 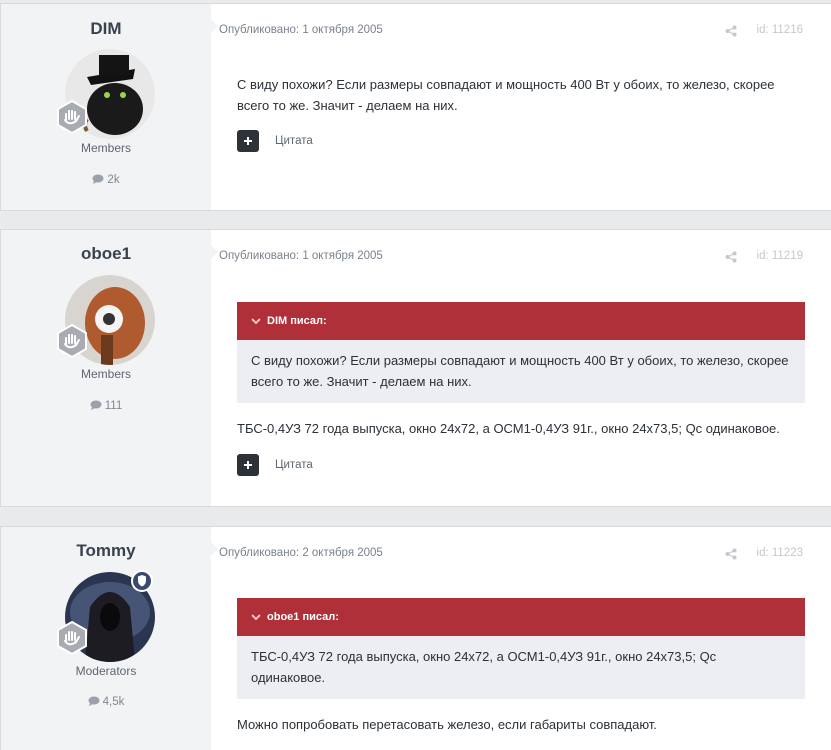 I want to click on post-id: id: 11223, so click(x=780, y=553).